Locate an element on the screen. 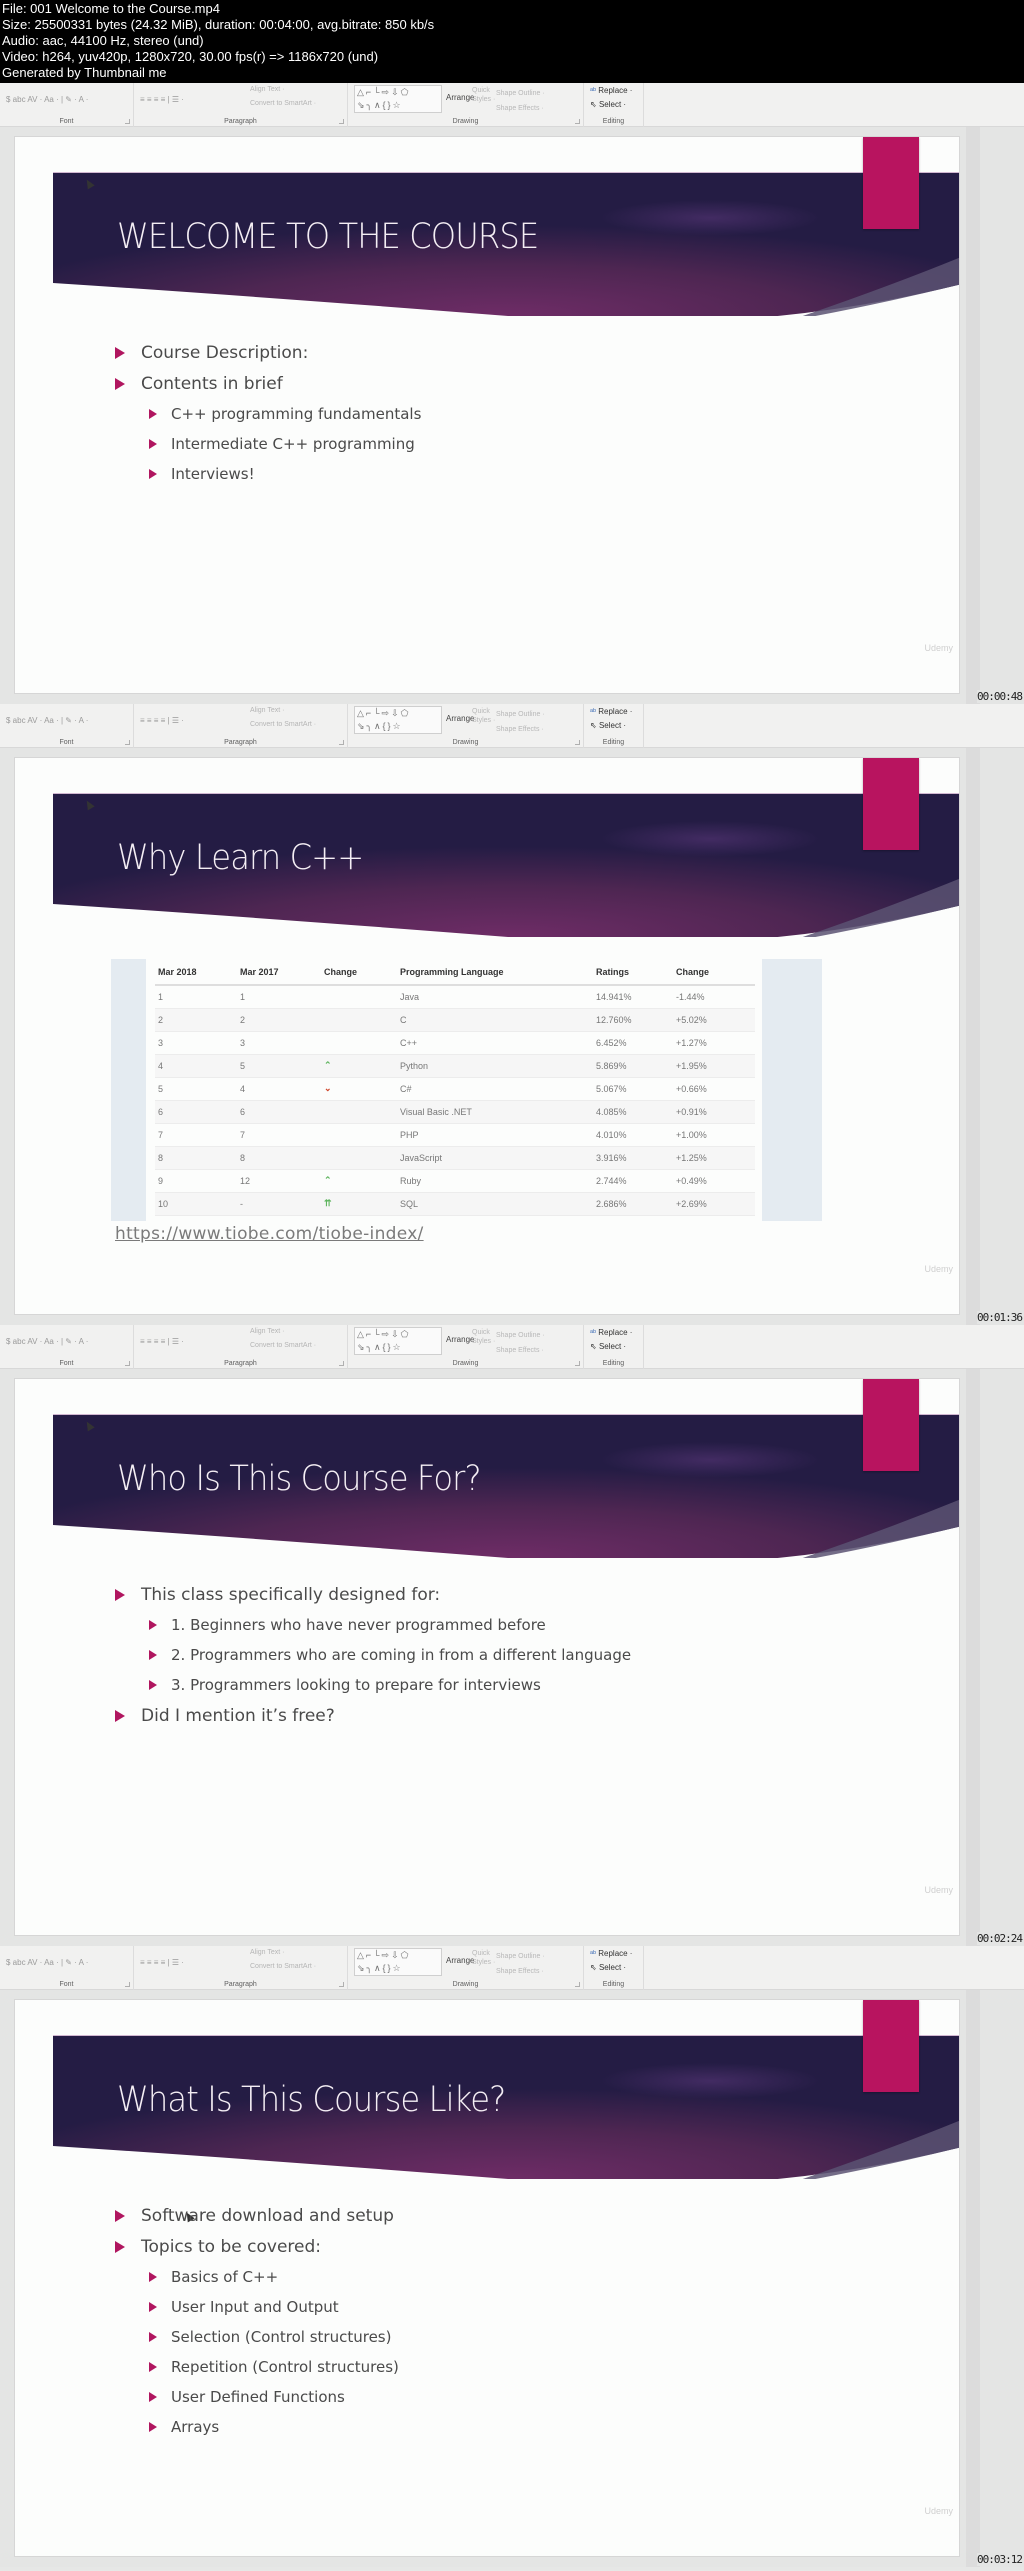 Image resolution: width=1024 pixels, height=2571 pixels. bullet-item: Topics to be covered: is located at coordinates (257, 2246).